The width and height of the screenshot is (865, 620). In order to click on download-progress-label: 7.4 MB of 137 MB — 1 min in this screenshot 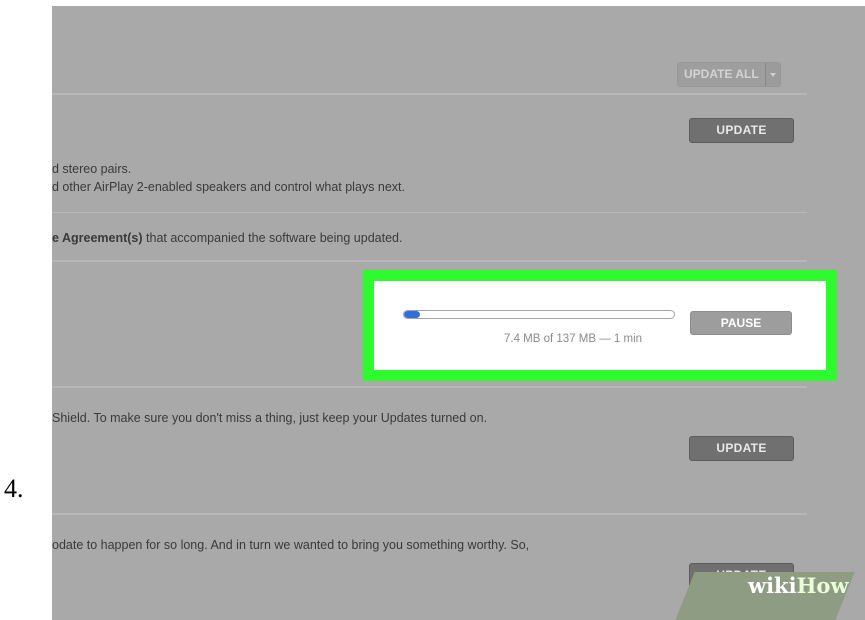, I will do `click(573, 339)`.